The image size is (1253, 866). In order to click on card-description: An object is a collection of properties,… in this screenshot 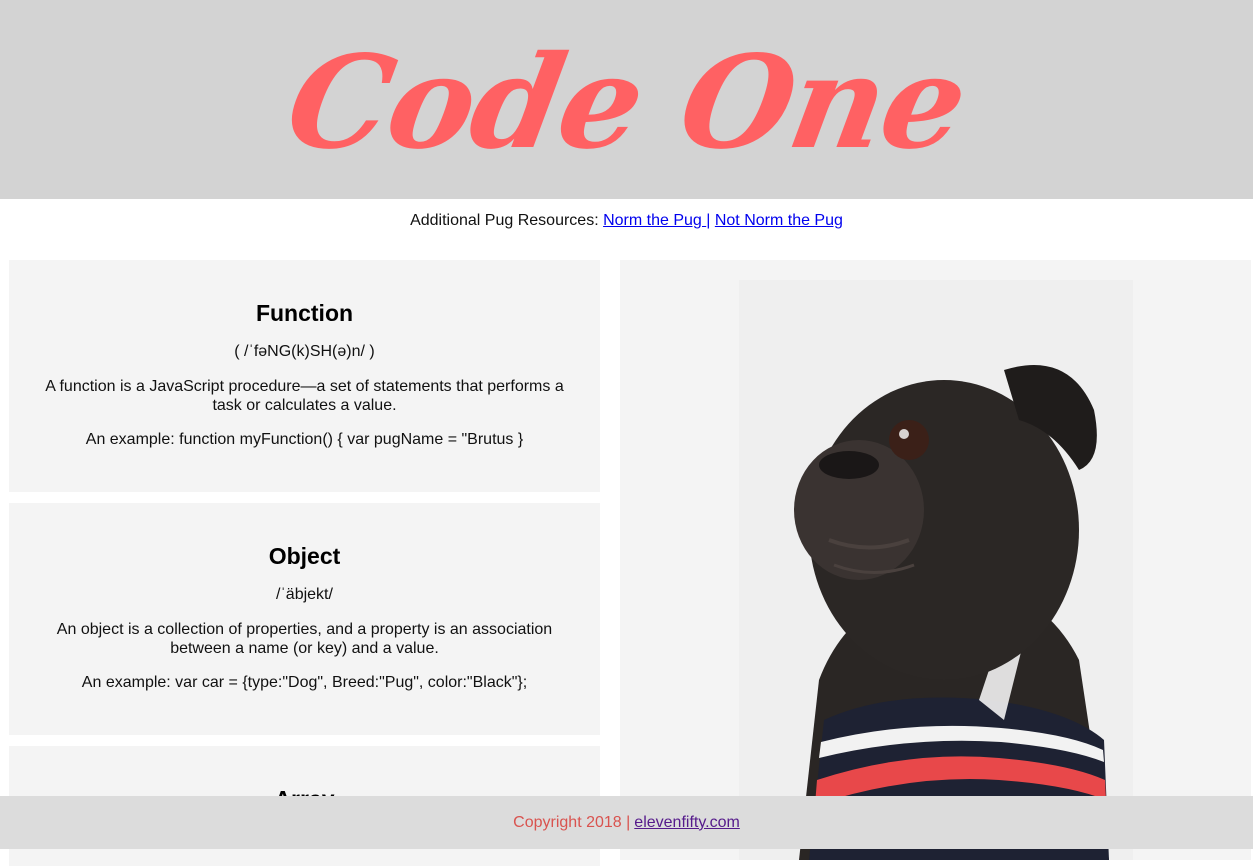, I will do `click(304, 639)`.